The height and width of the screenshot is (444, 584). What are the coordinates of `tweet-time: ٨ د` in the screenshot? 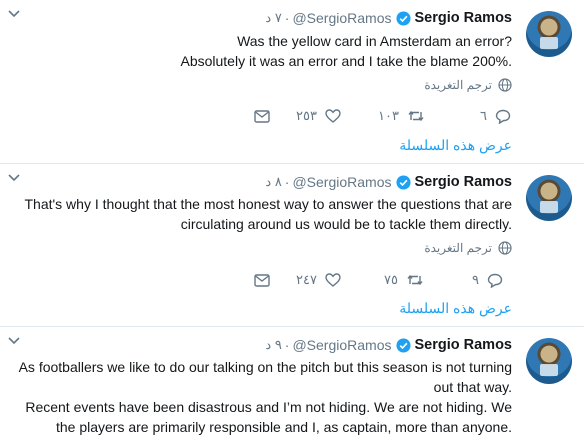 It's located at (273, 182).